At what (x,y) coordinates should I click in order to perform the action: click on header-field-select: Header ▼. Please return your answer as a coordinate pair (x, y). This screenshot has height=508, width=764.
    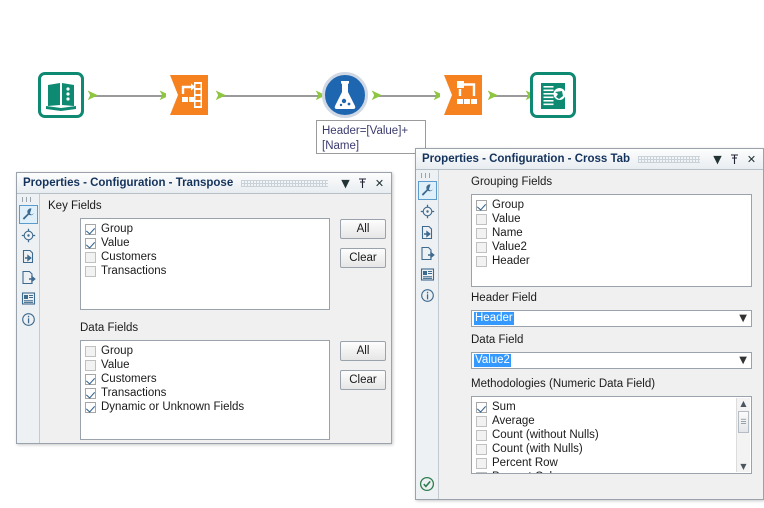
    Looking at the image, I should click on (611, 318).